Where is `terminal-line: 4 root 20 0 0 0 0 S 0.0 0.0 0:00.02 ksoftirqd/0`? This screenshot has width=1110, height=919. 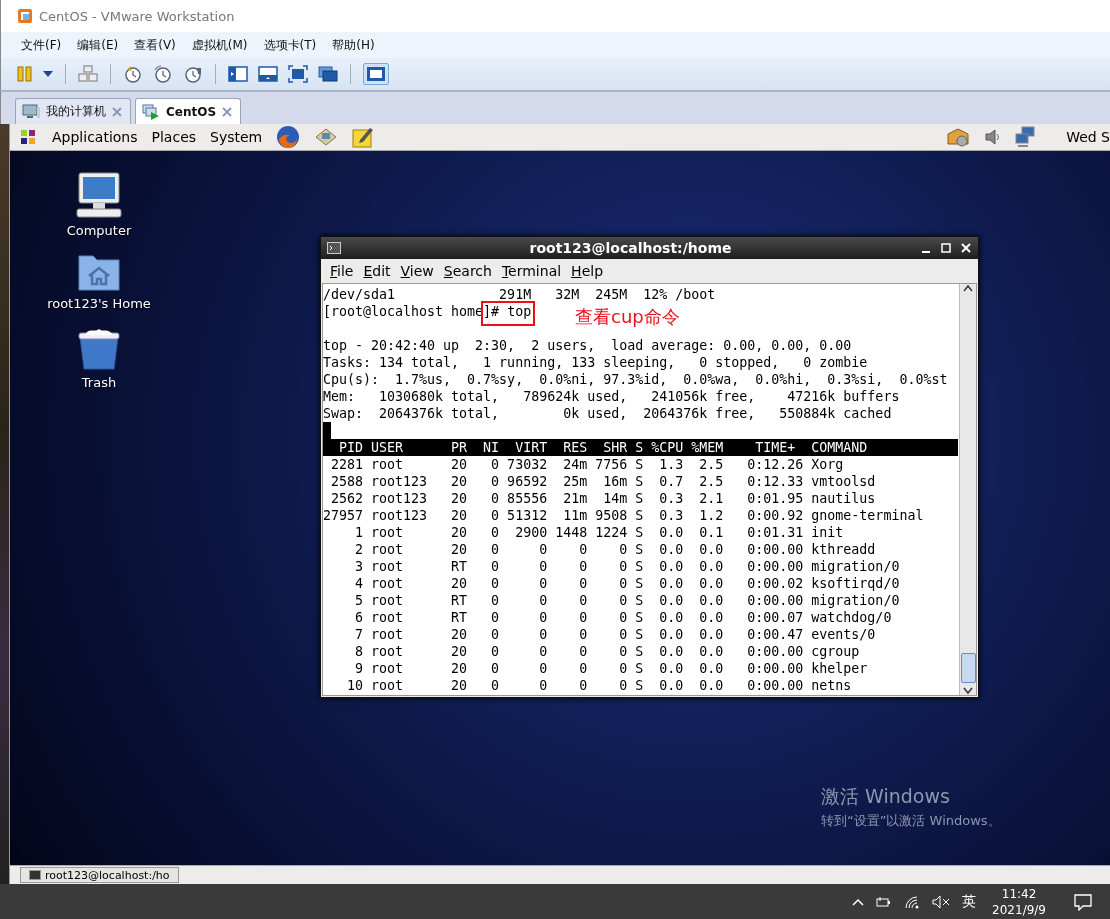 terminal-line: 4 root 20 0 0 0 0 S 0.0 0.0 0:00.02 ksoftirqd/0 is located at coordinates (627, 583).